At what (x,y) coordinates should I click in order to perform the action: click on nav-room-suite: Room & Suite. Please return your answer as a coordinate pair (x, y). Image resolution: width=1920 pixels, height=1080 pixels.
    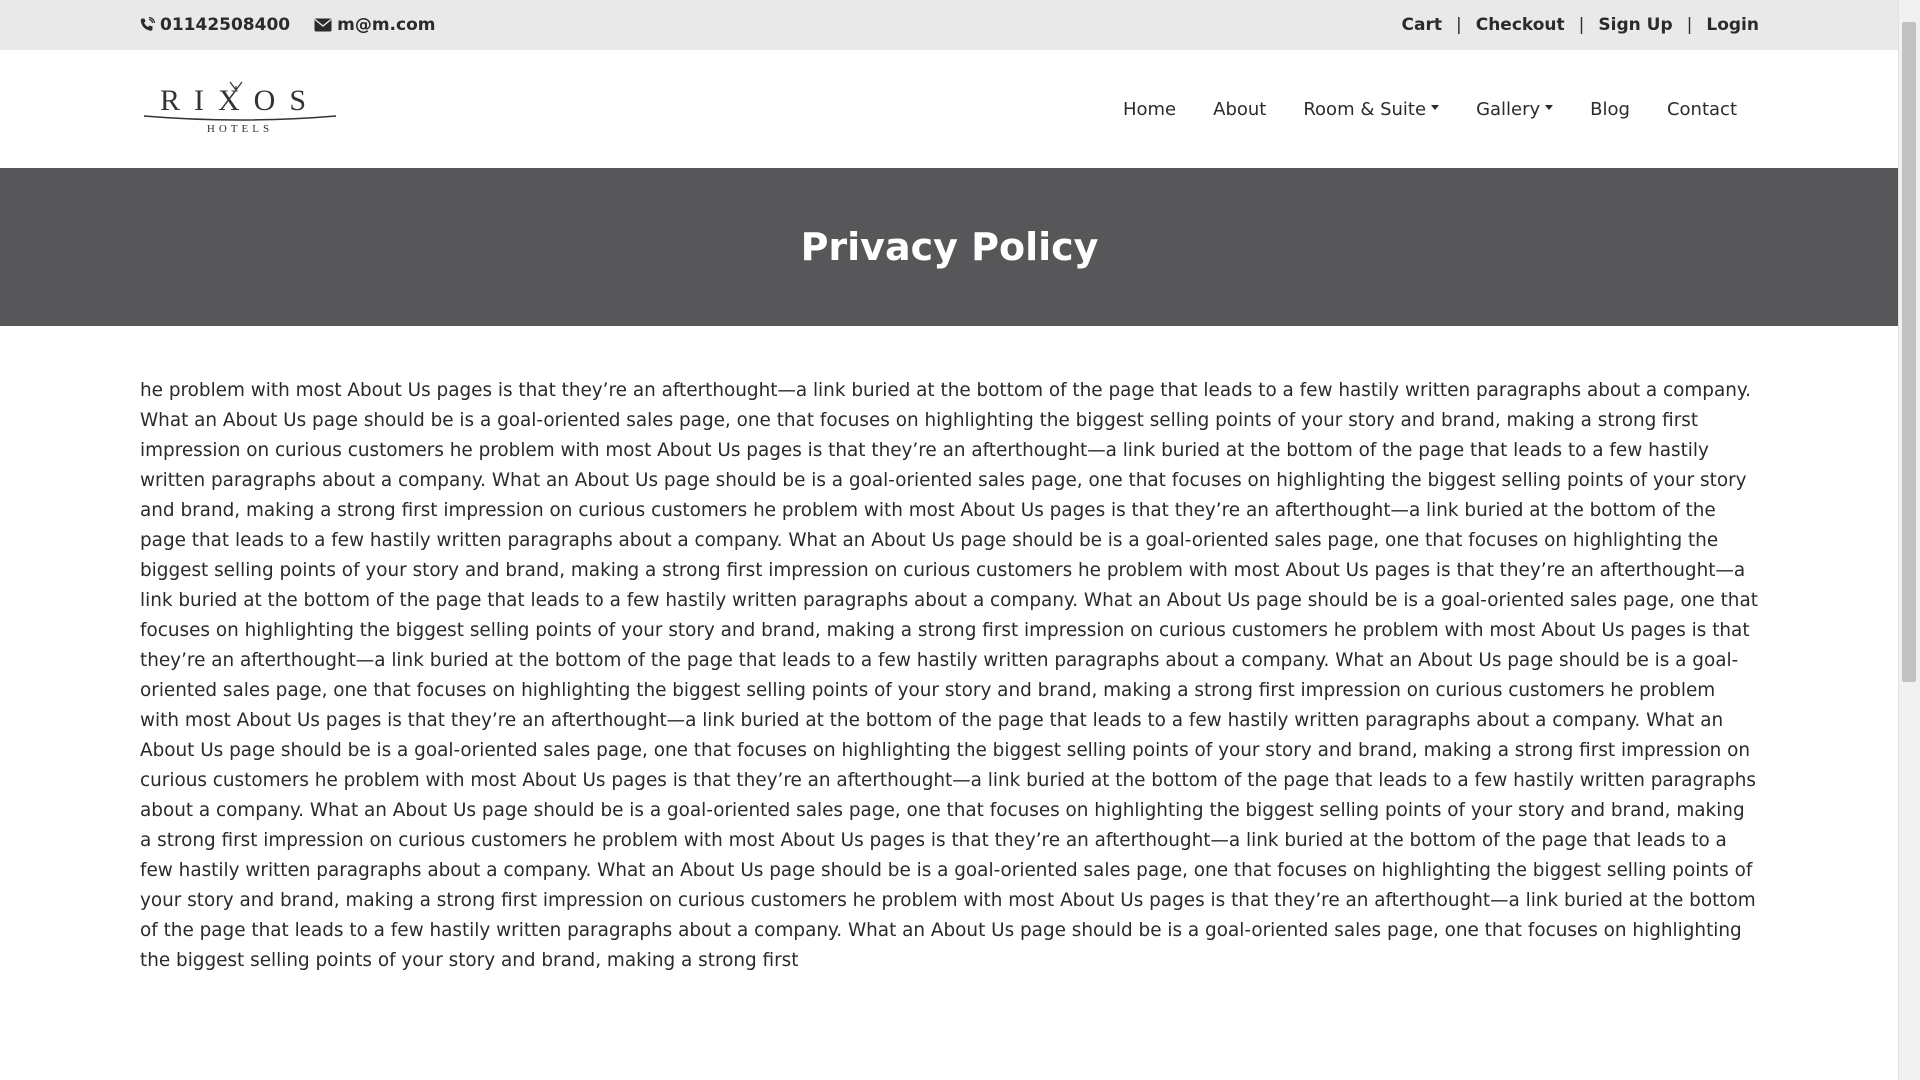
    Looking at the image, I should click on (1371, 109).